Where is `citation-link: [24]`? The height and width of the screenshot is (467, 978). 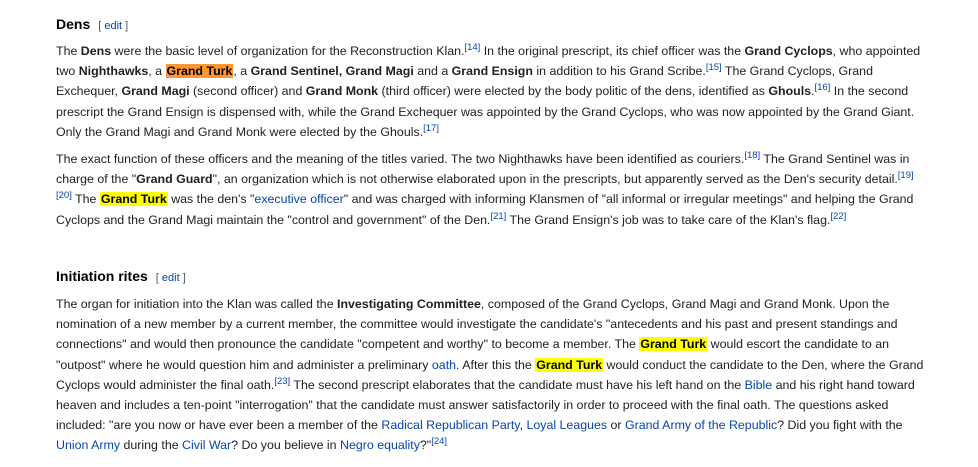 citation-link: [24] is located at coordinates (439, 441).